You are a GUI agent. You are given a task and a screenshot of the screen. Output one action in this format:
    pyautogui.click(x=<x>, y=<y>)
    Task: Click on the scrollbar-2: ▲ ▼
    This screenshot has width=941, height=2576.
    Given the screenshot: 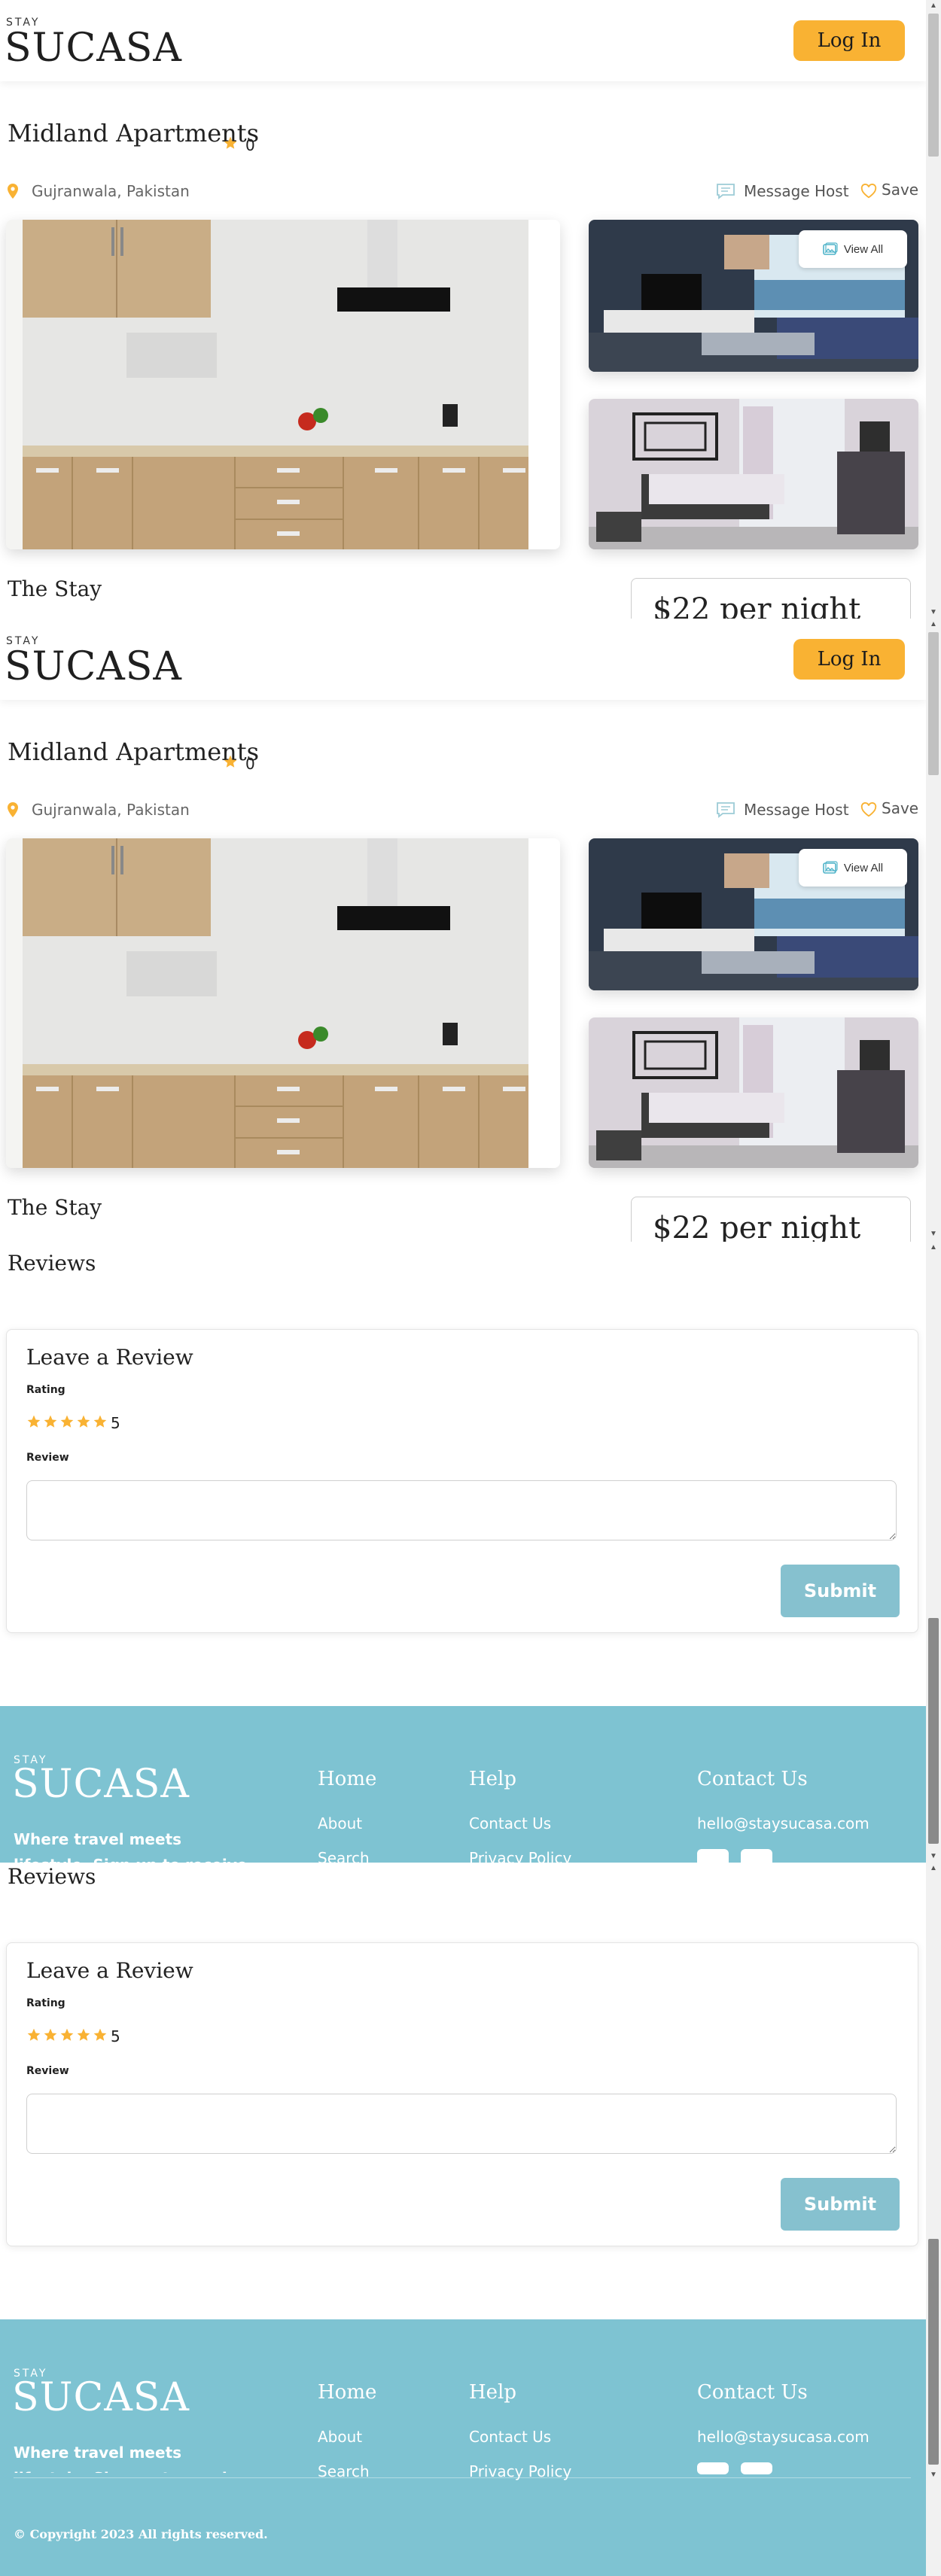 What is the action you would take?
    pyautogui.click(x=934, y=930)
    